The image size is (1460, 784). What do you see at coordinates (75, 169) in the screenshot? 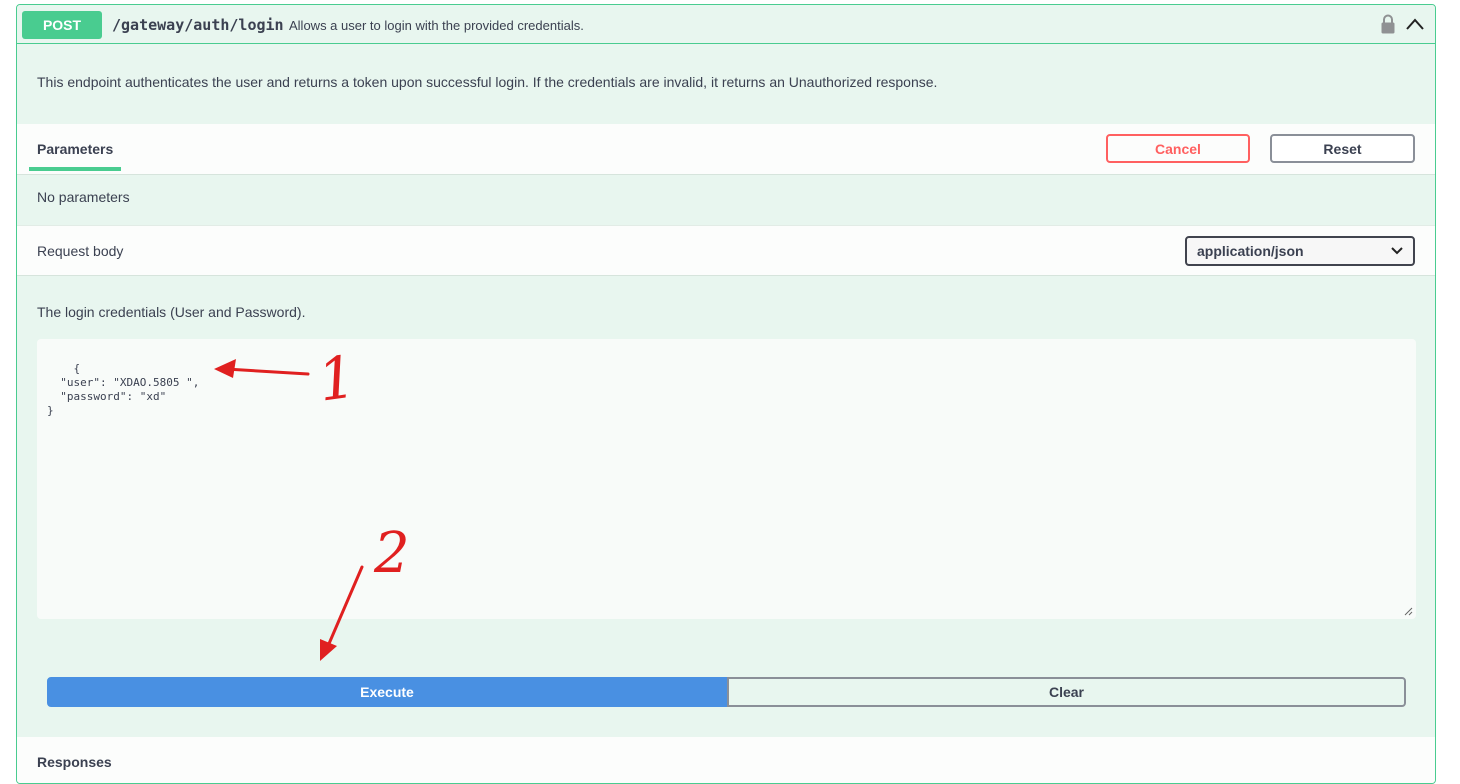
I see `tab-active-indicator` at bounding box center [75, 169].